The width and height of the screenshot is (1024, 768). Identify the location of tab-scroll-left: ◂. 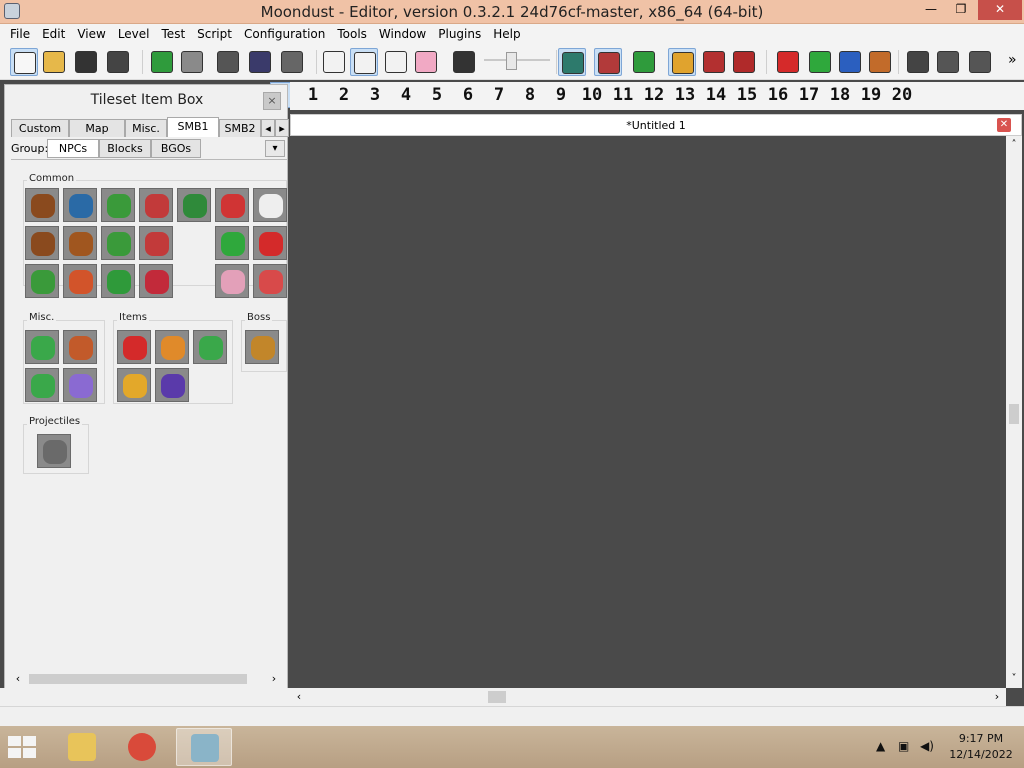
(268, 128).